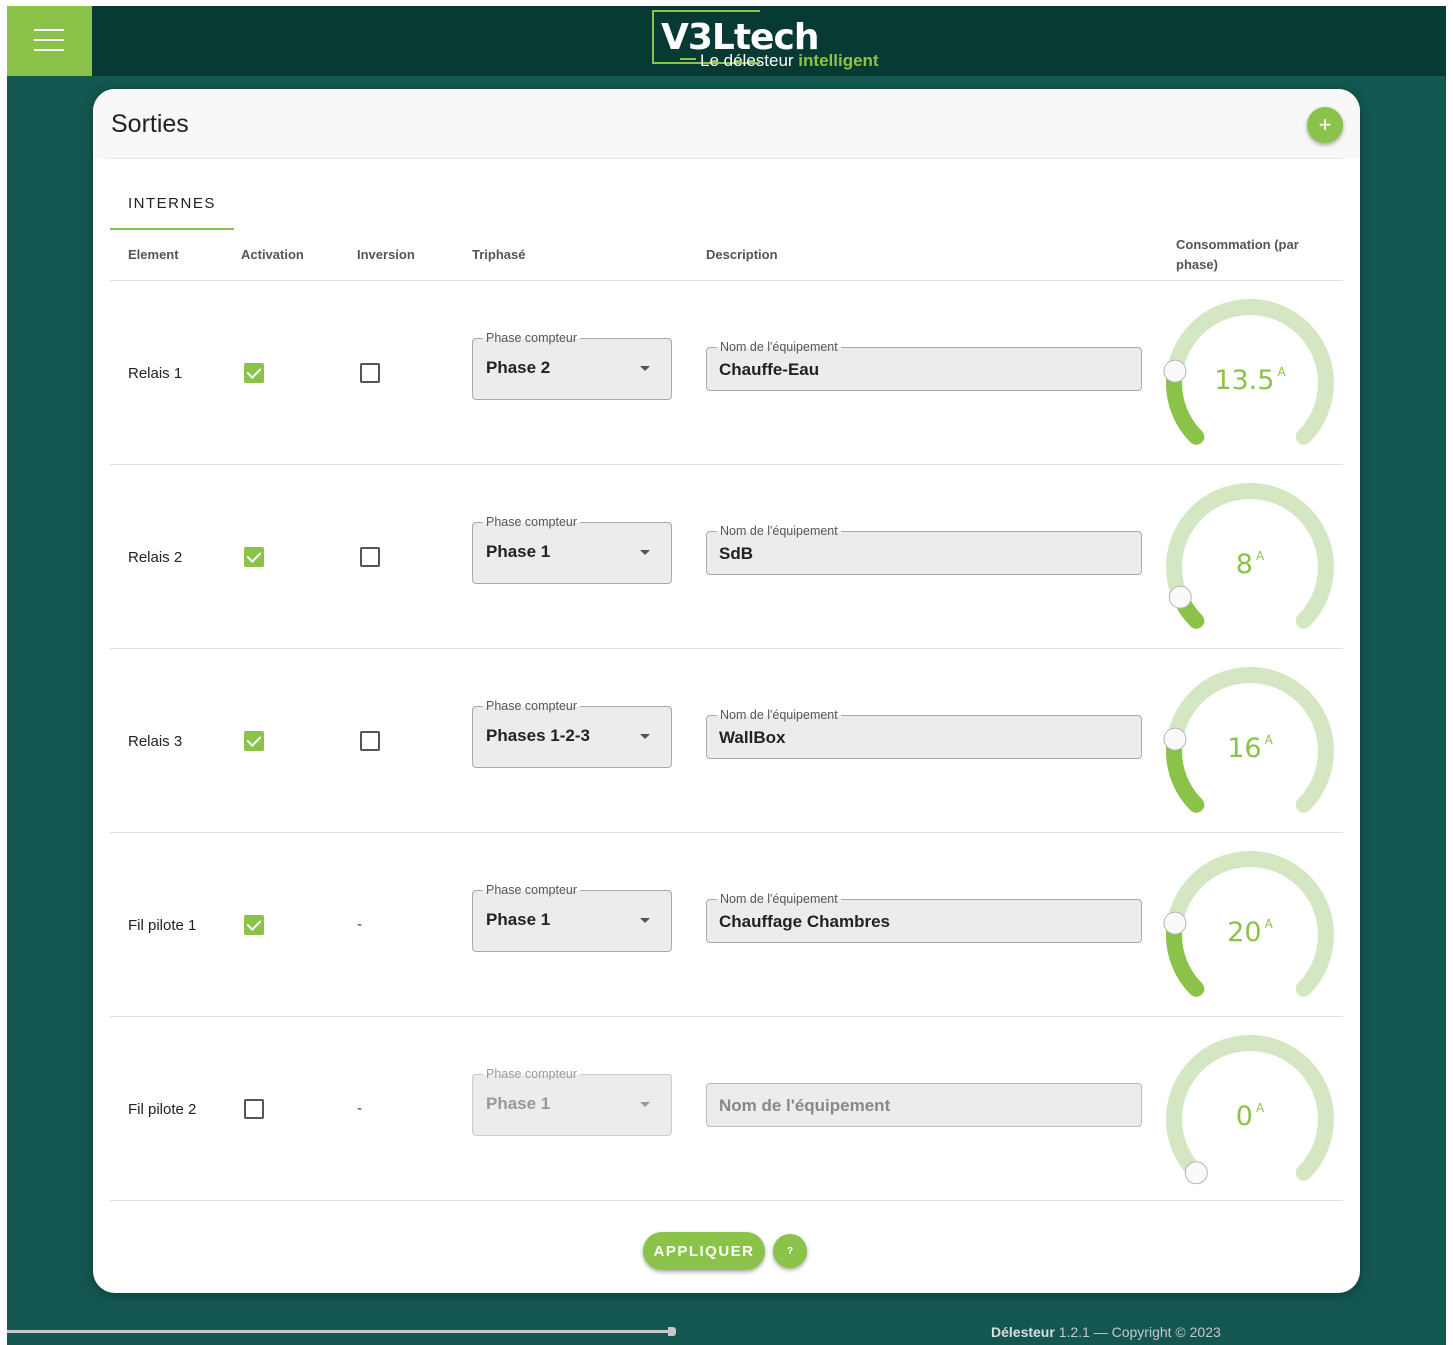 This screenshot has height=1345, width=1453. Describe the element at coordinates (499, 254) in the screenshot. I see `column-header-triphase: Triphasé` at that location.